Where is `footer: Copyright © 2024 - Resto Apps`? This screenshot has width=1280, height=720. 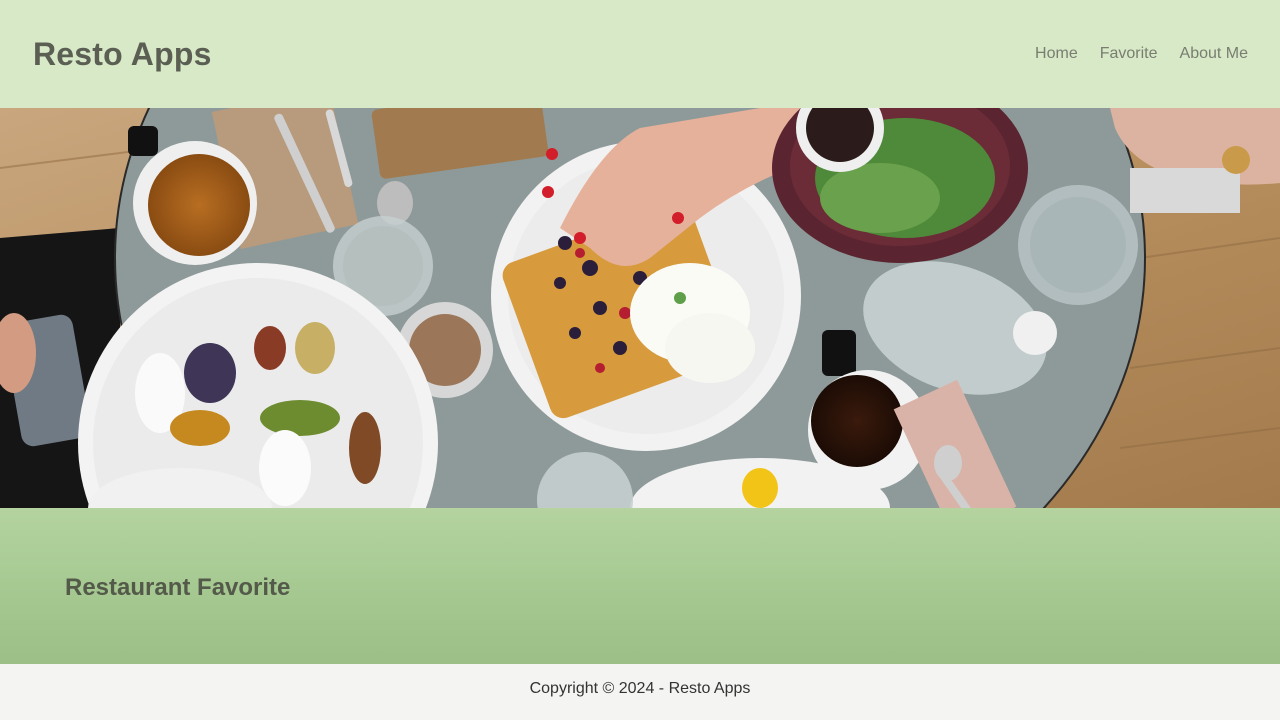 footer: Copyright © 2024 - Resto Apps is located at coordinates (640, 689).